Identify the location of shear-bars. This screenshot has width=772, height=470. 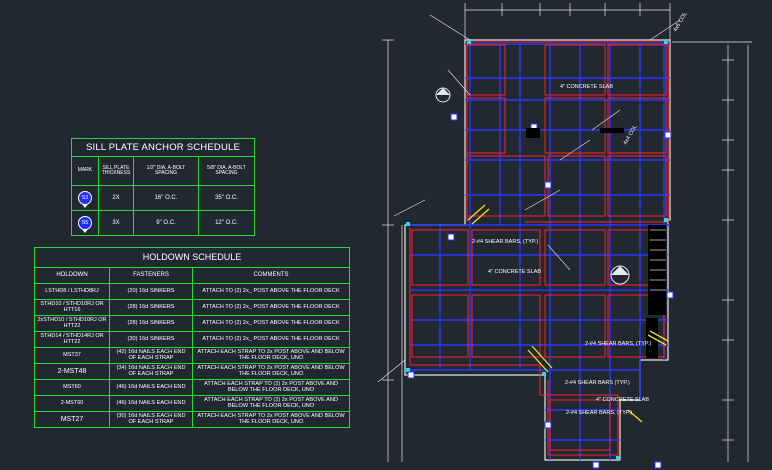
(568, 313).